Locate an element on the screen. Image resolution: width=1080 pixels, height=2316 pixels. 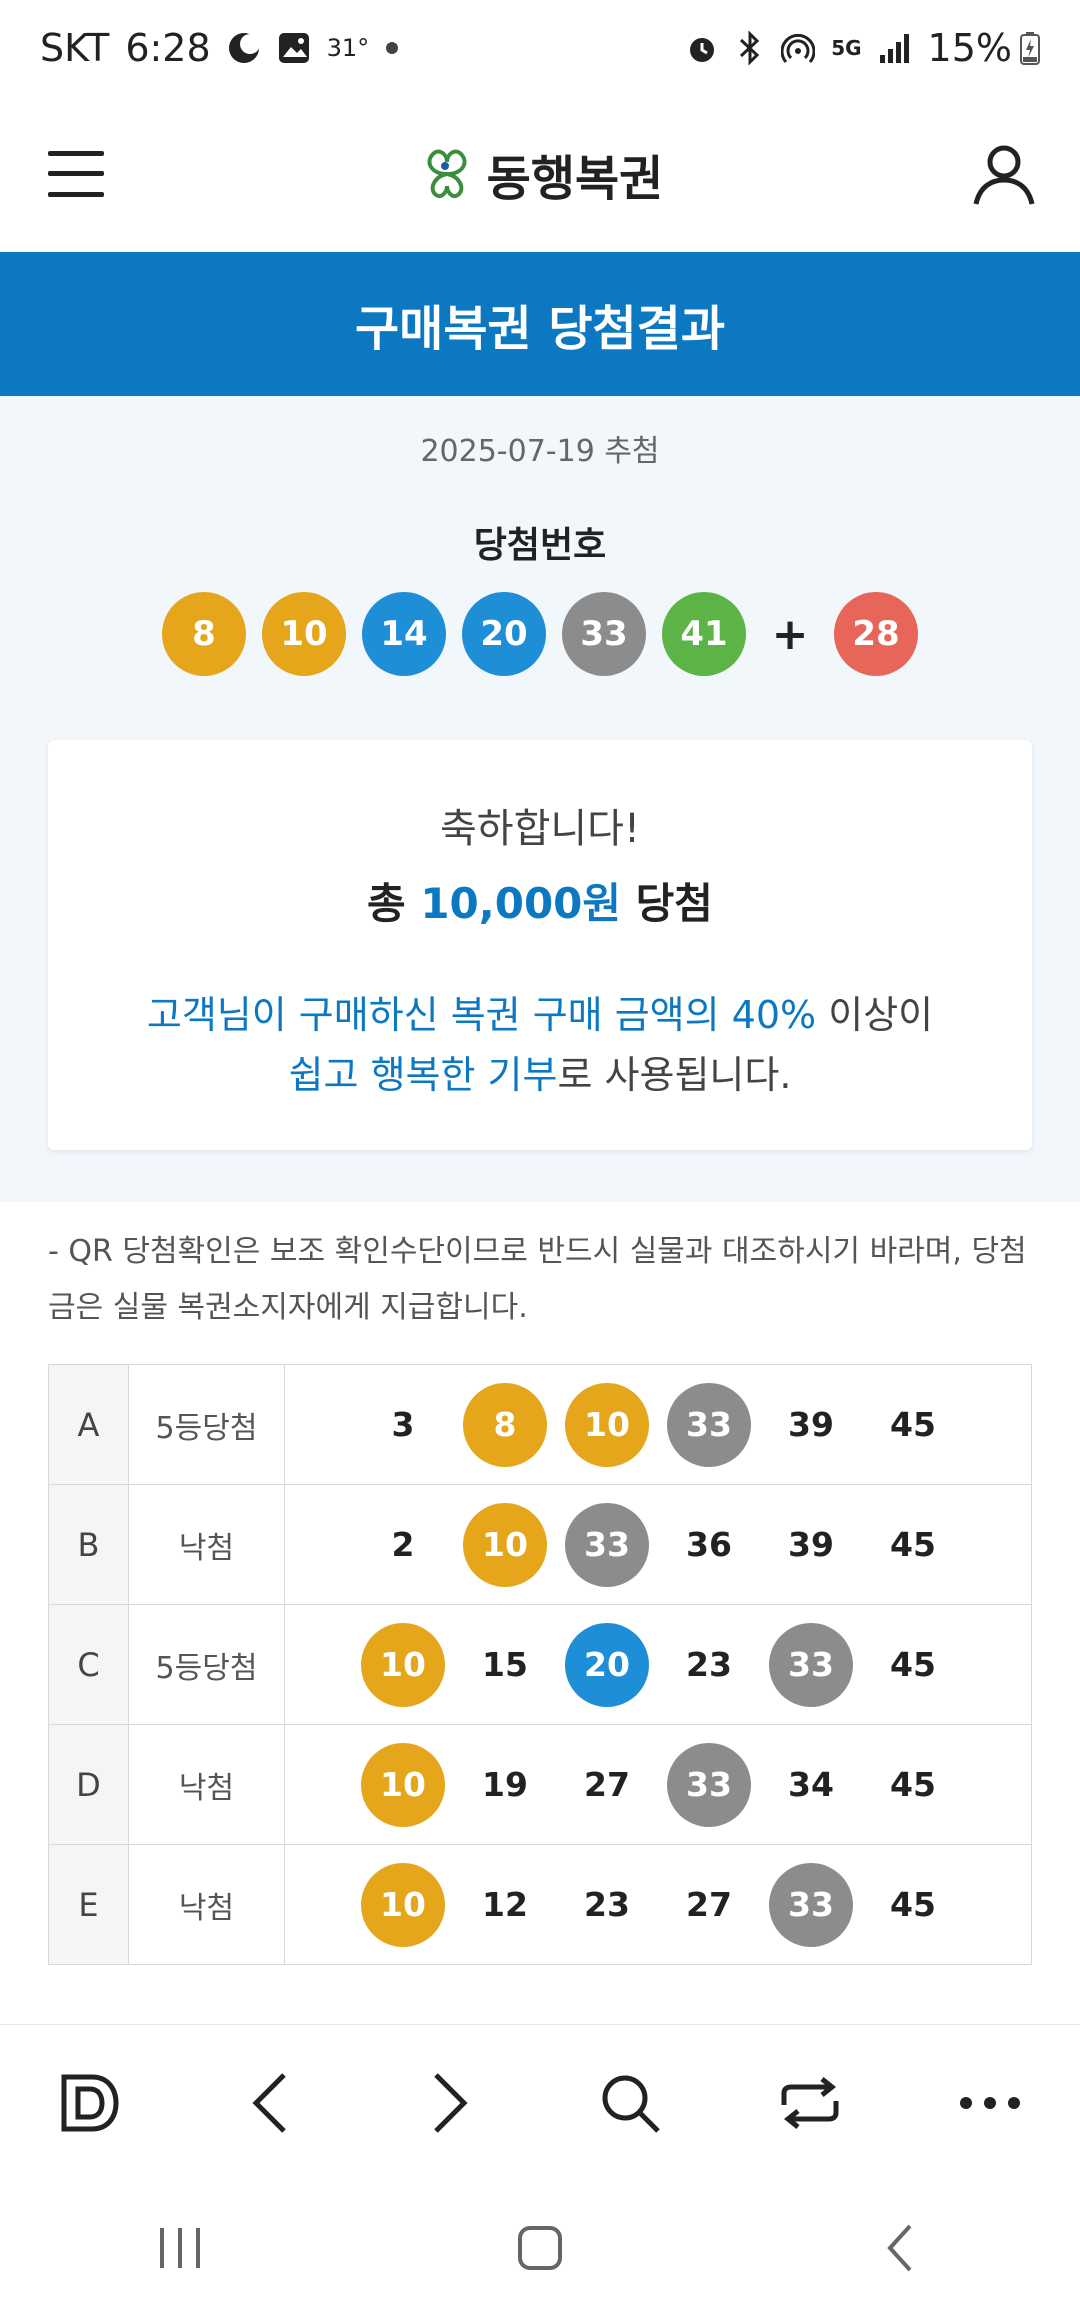
back-icon is located at coordinates (899, 2248).